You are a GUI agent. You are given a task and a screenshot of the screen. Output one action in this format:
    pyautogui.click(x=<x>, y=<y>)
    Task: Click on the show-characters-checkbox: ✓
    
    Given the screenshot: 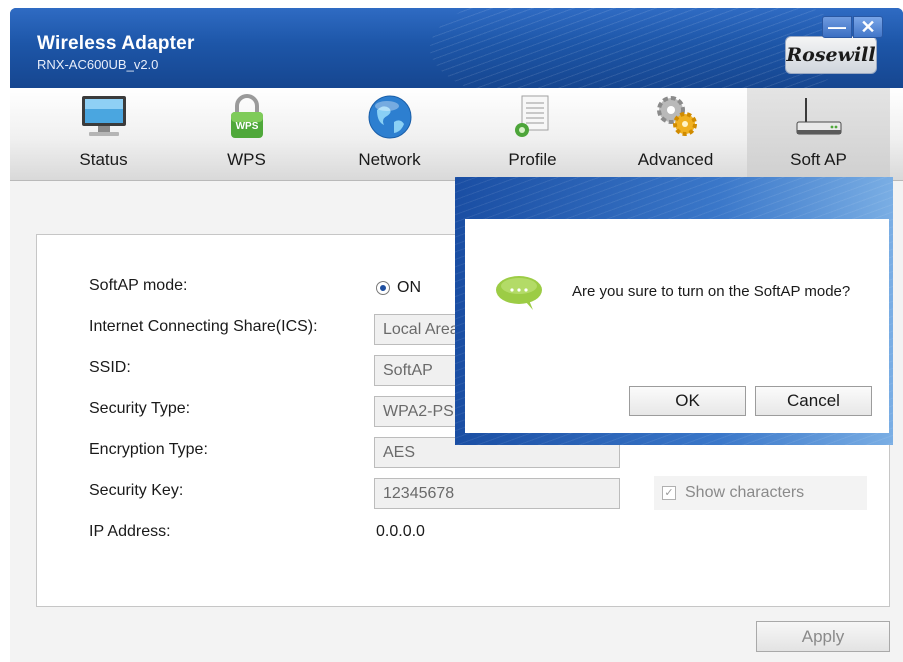 What is the action you would take?
    pyautogui.click(x=669, y=493)
    